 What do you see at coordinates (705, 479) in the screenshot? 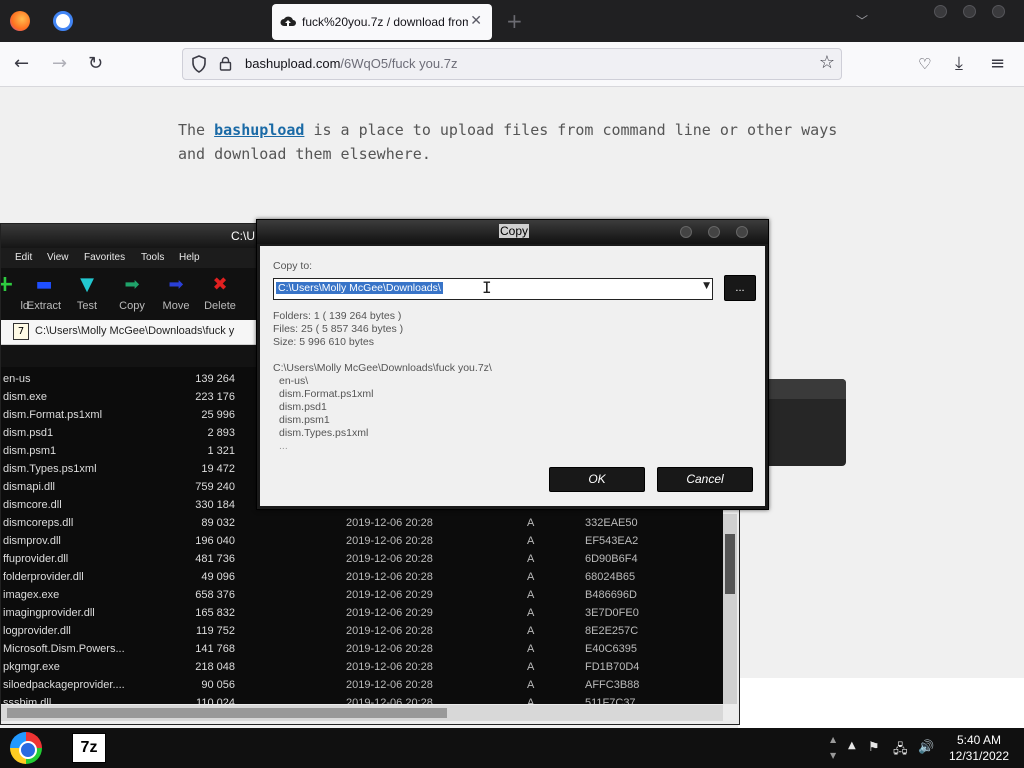
I see `cancel-button: Cancel` at bounding box center [705, 479].